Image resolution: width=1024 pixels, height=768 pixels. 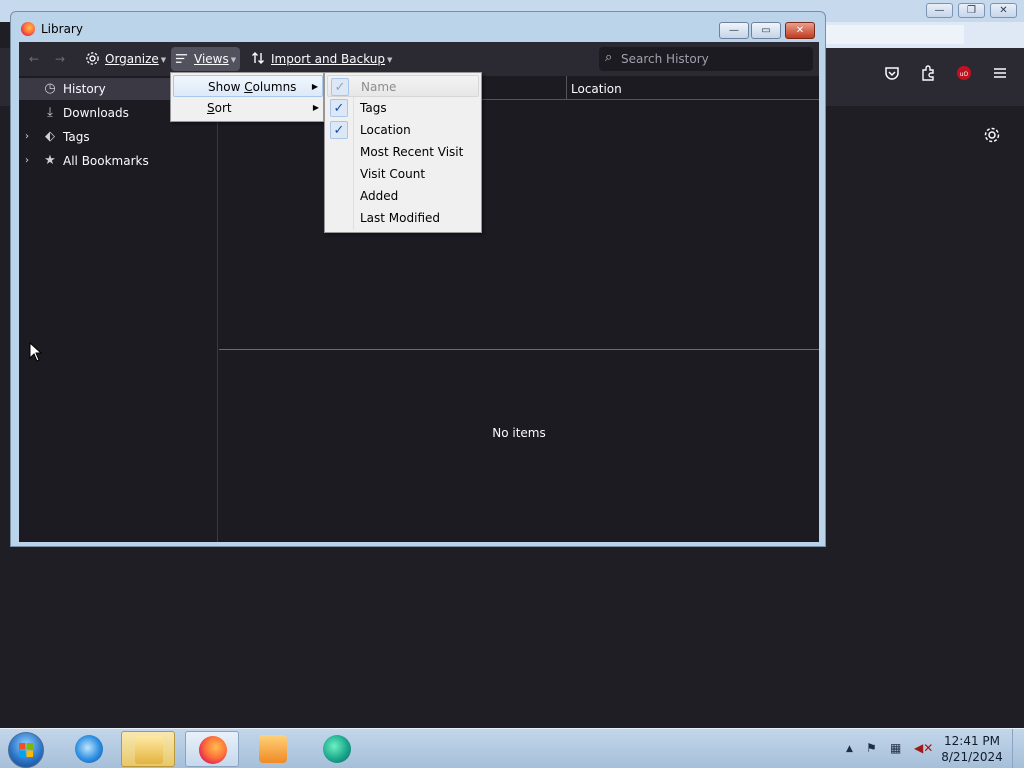 I want to click on tray-expand-icon: ▲, so click(x=849, y=749).